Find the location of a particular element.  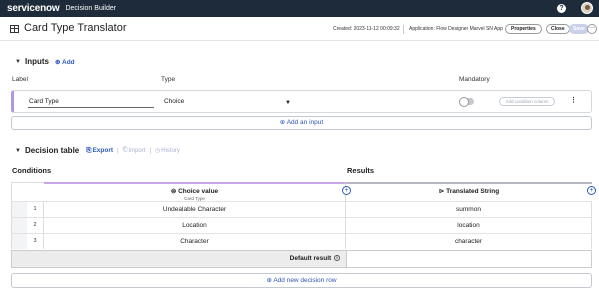

input-type-value: Choice is located at coordinates (174, 101).